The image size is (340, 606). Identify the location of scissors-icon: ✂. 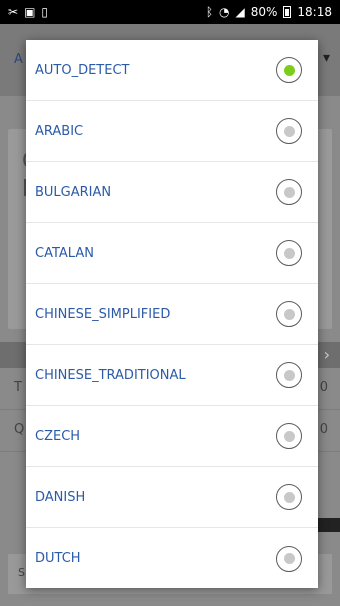
(13, 12).